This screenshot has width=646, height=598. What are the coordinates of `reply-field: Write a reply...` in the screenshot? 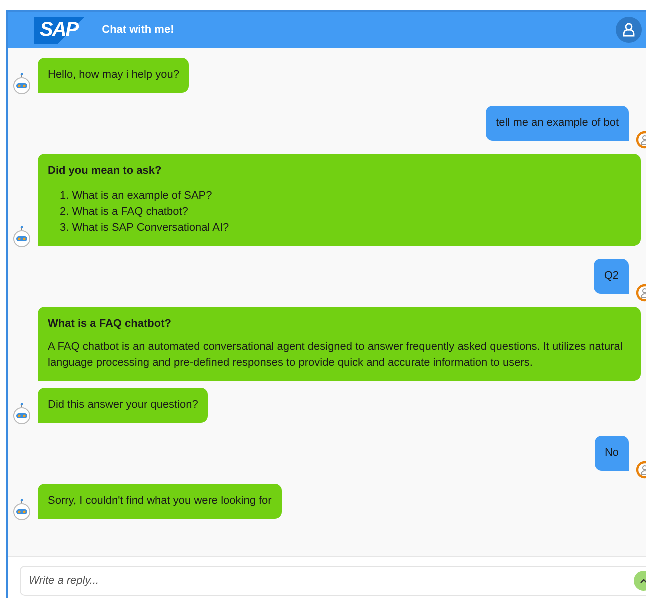 It's located at (333, 581).